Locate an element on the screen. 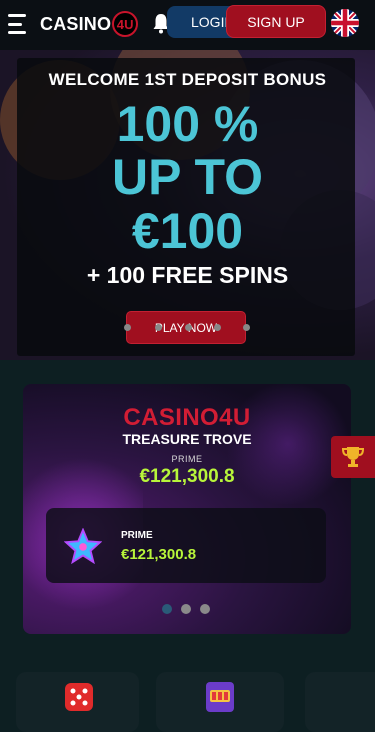 The height and width of the screenshot is (732, 375). logo-badge: 4U is located at coordinates (125, 24).